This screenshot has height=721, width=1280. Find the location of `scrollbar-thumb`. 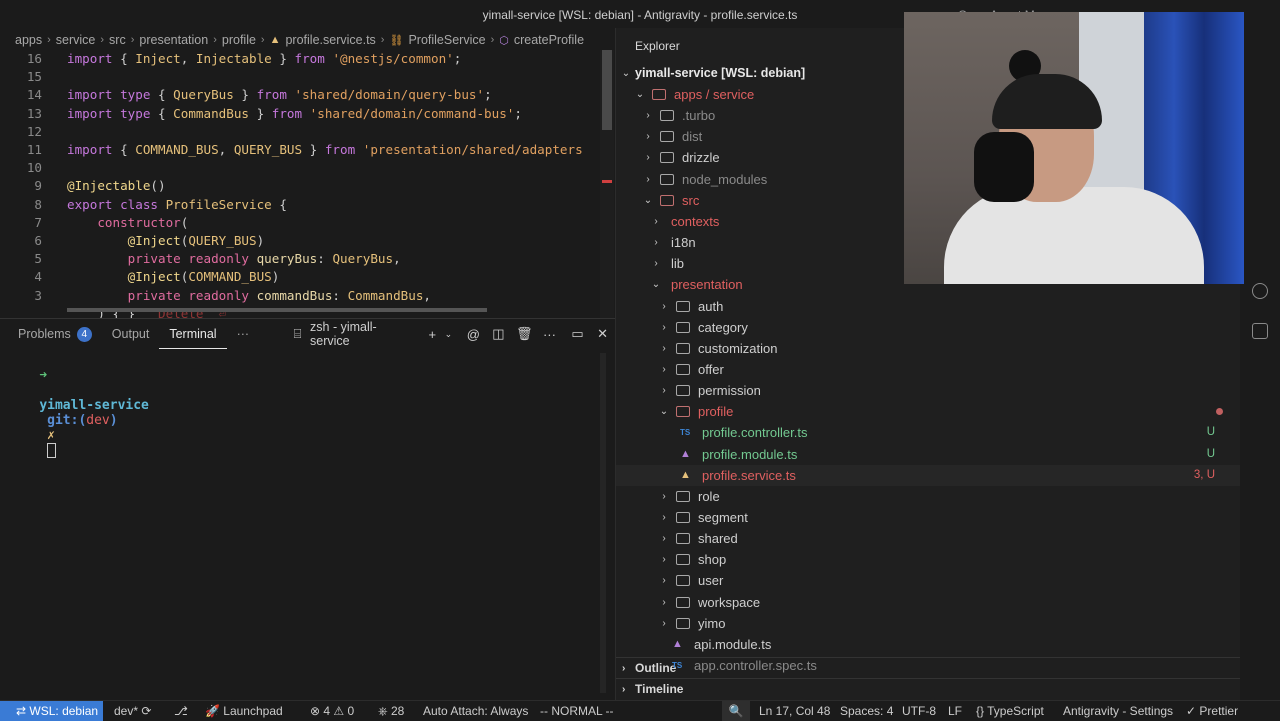

scrollbar-thumb is located at coordinates (607, 90).